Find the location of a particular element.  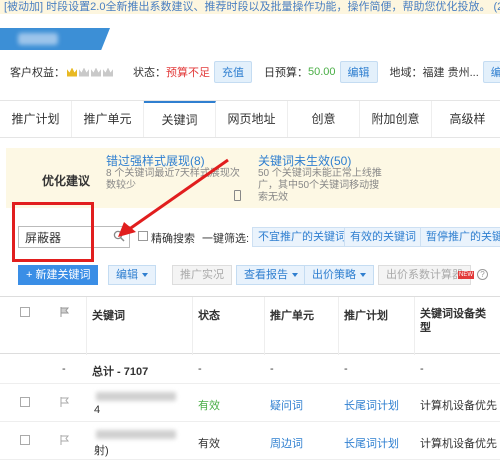

budget-edit-button: 编辑 is located at coordinates (358, 72).